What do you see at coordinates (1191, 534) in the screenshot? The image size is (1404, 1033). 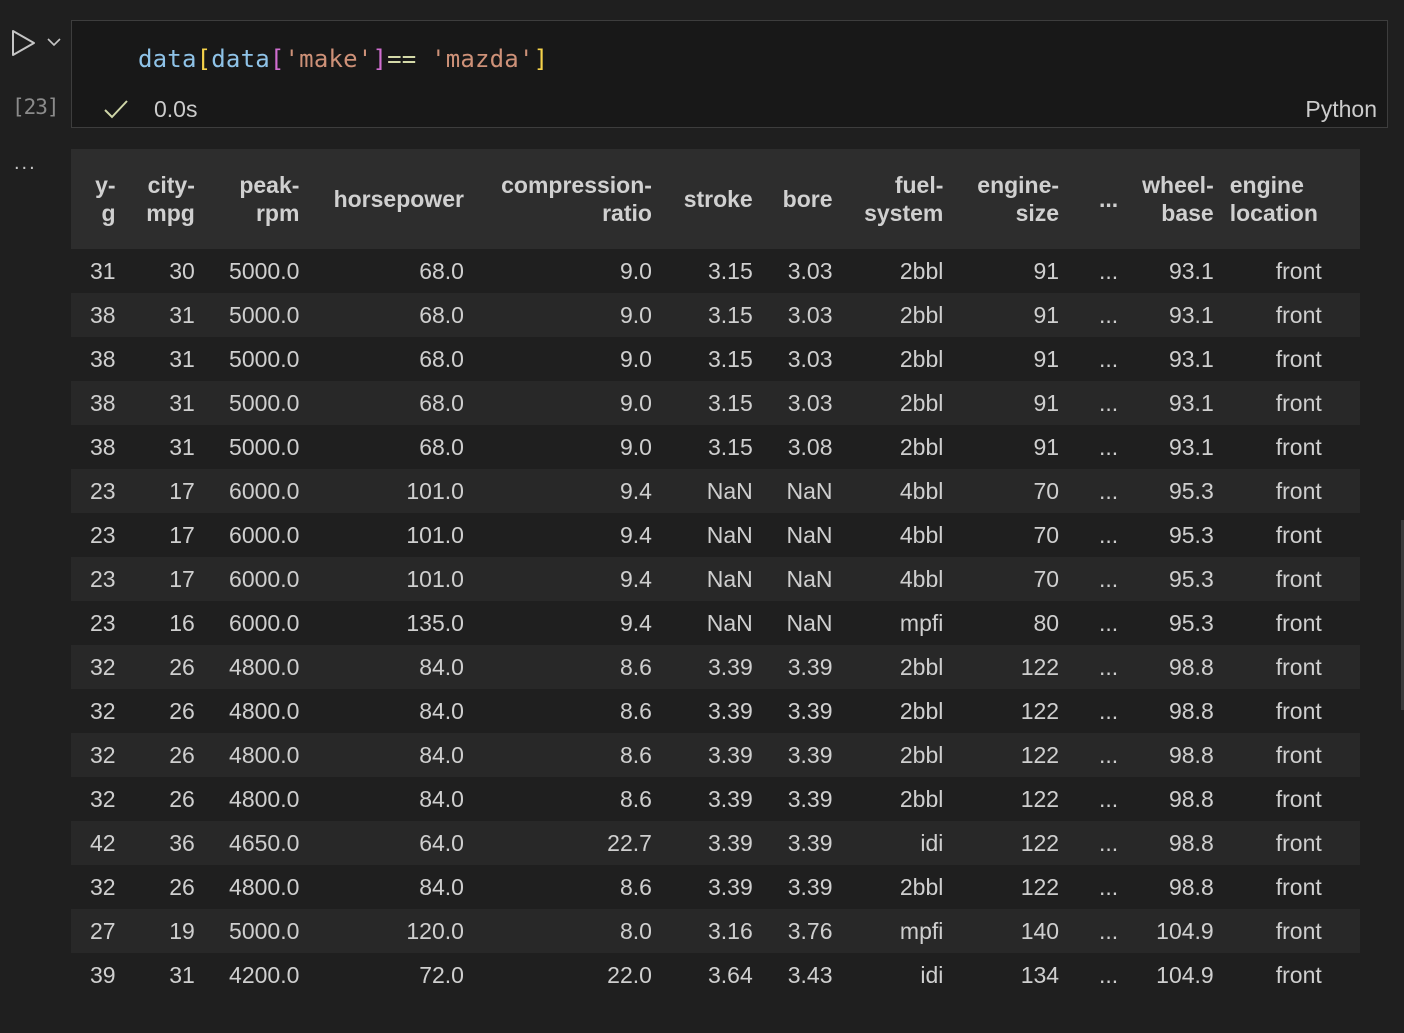 I see `table-cell: 95.3` at bounding box center [1191, 534].